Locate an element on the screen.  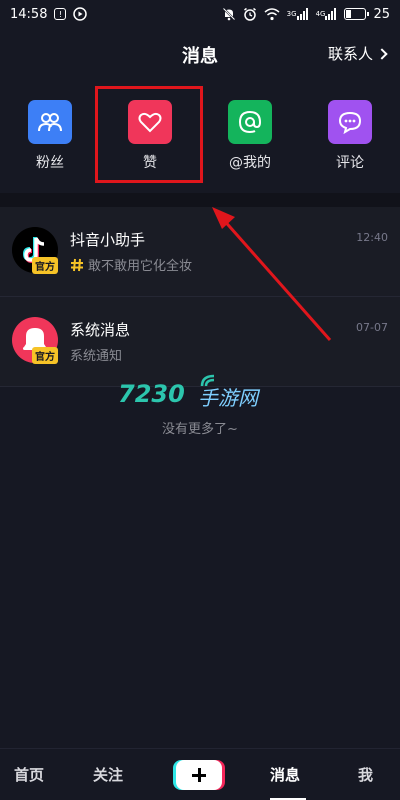
tab-follow: 关注 is located at coordinates (108, 774).